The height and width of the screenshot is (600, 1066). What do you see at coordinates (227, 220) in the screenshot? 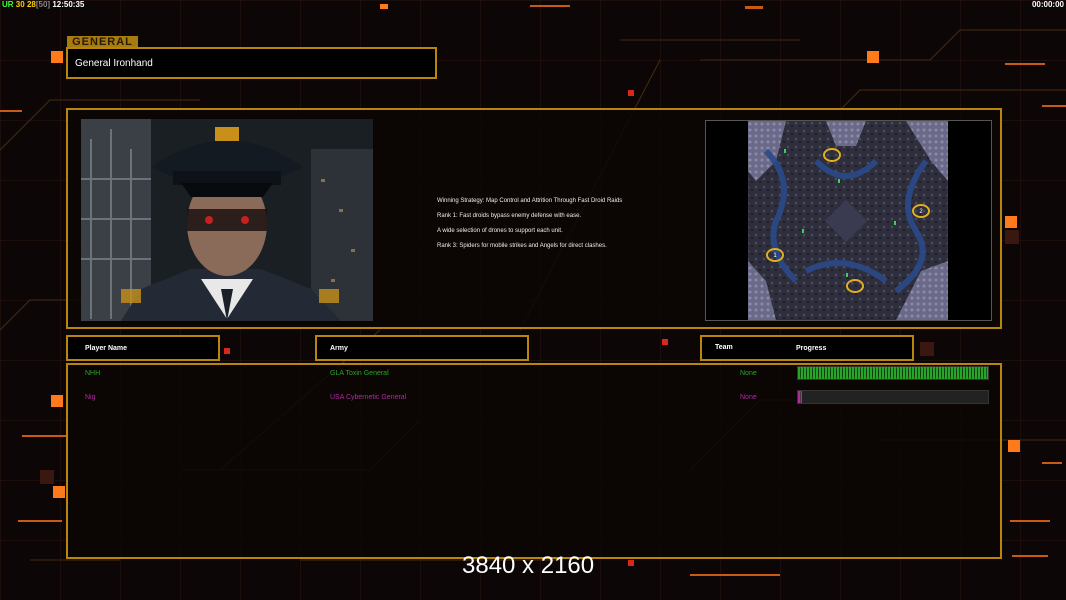
I see `general-portrait` at bounding box center [227, 220].